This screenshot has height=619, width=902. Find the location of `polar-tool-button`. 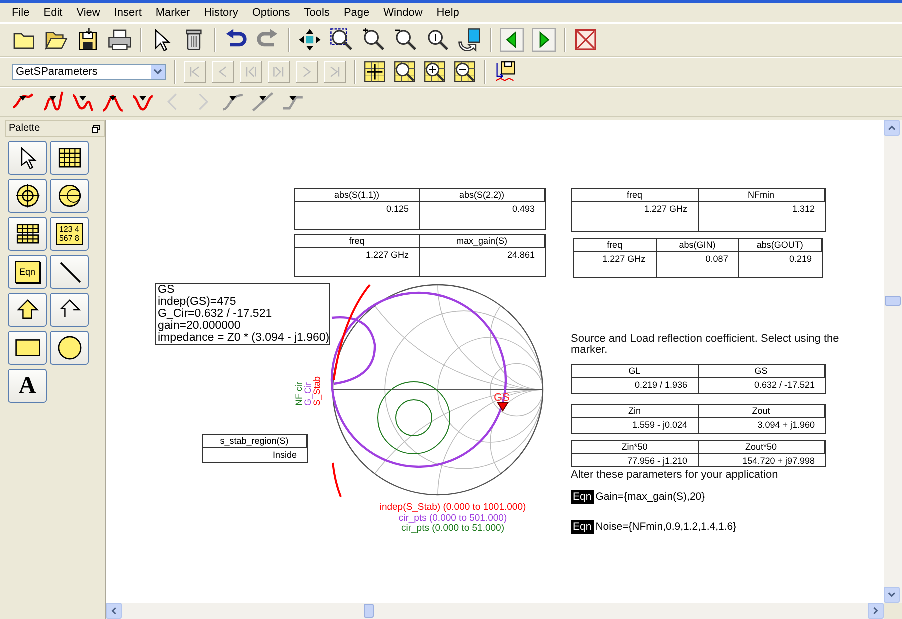

polar-tool-button is located at coordinates (69, 196).